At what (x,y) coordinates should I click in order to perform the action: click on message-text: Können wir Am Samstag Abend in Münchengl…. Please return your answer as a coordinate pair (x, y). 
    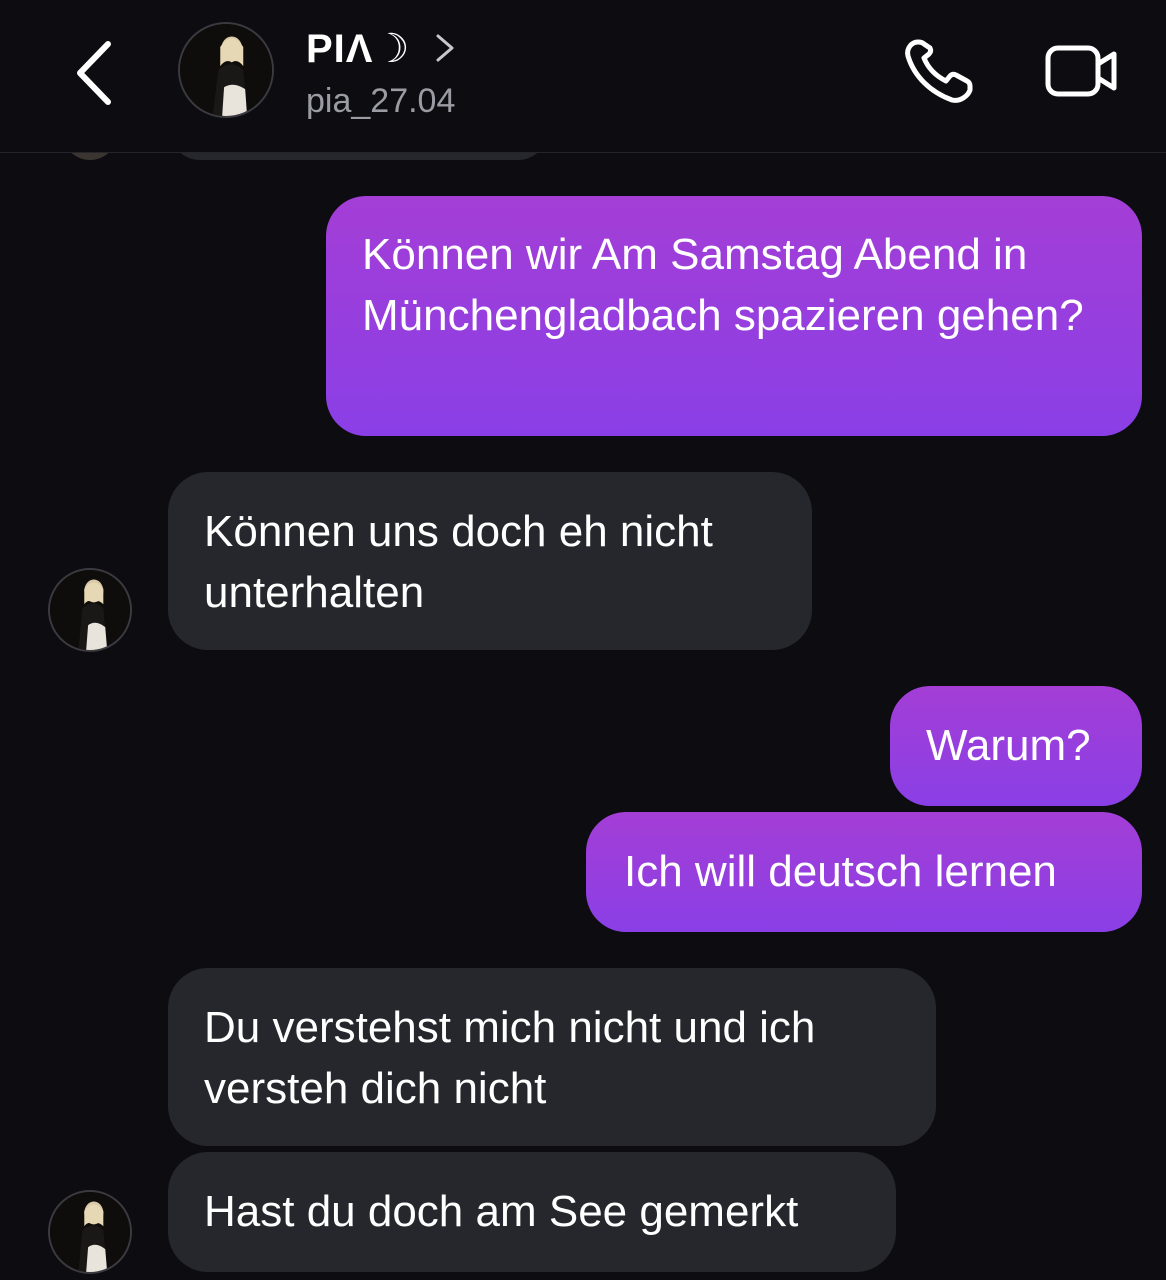
    Looking at the image, I should click on (723, 285).